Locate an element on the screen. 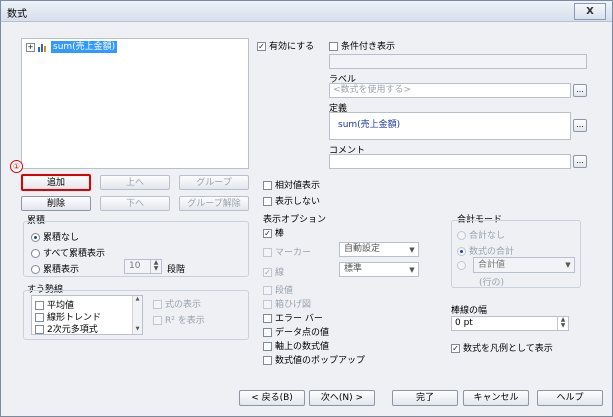  trendline-item: 2次元多項式 is located at coordinates (66, 328).